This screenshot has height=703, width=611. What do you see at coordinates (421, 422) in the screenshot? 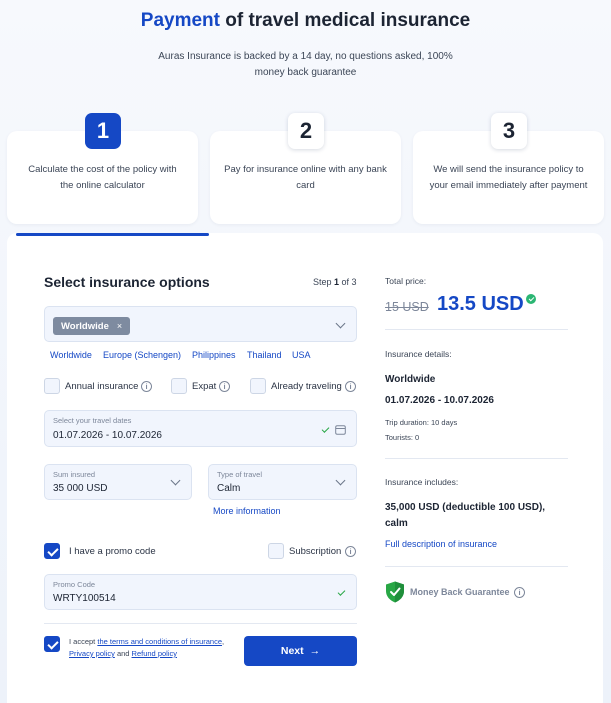
I see `trip-duration: Trip duration: 10 days` at bounding box center [421, 422].